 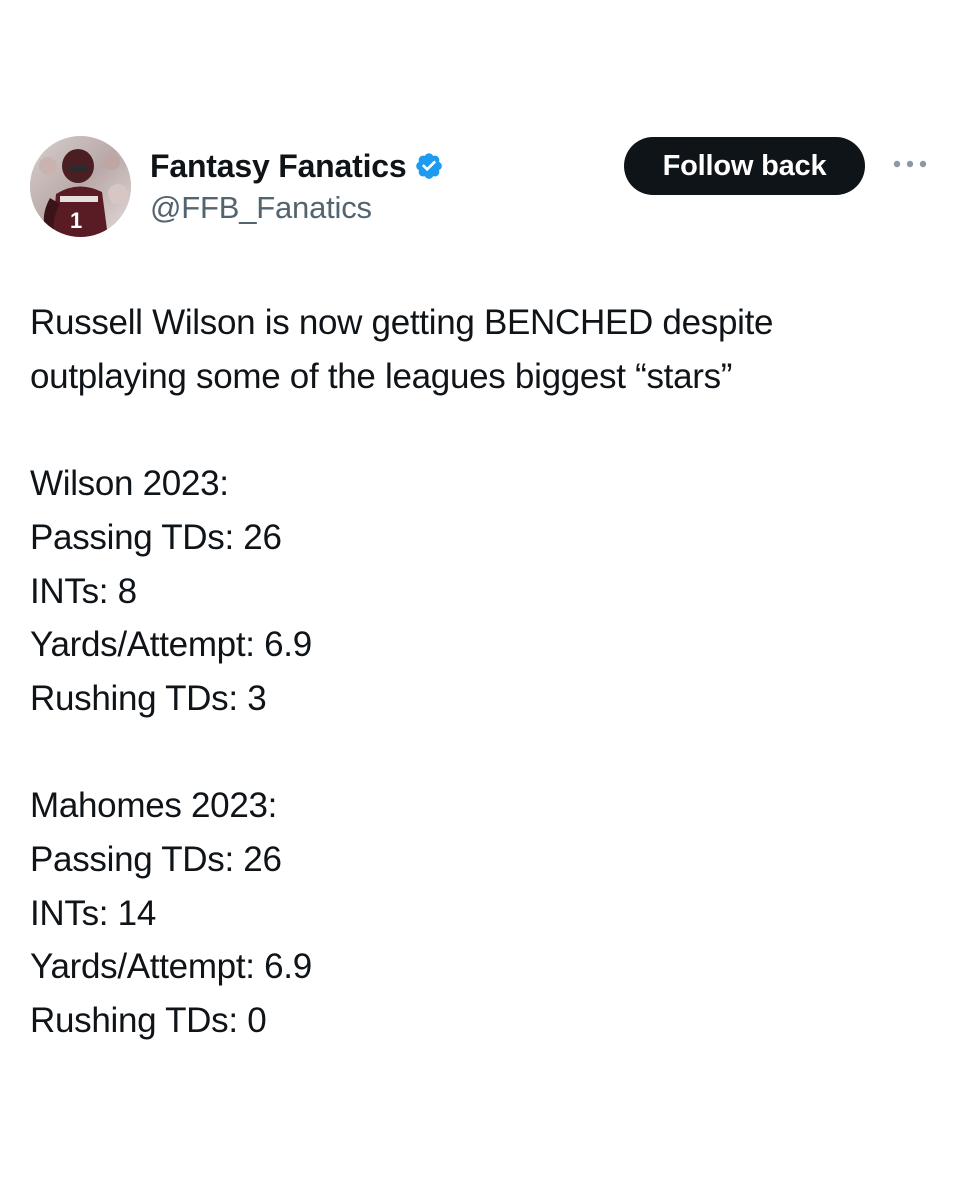 What do you see at coordinates (93, 913) in the screenshot?
I see `mahomes-stat-ints: INTs: 14` at bounding box center [93, 913].